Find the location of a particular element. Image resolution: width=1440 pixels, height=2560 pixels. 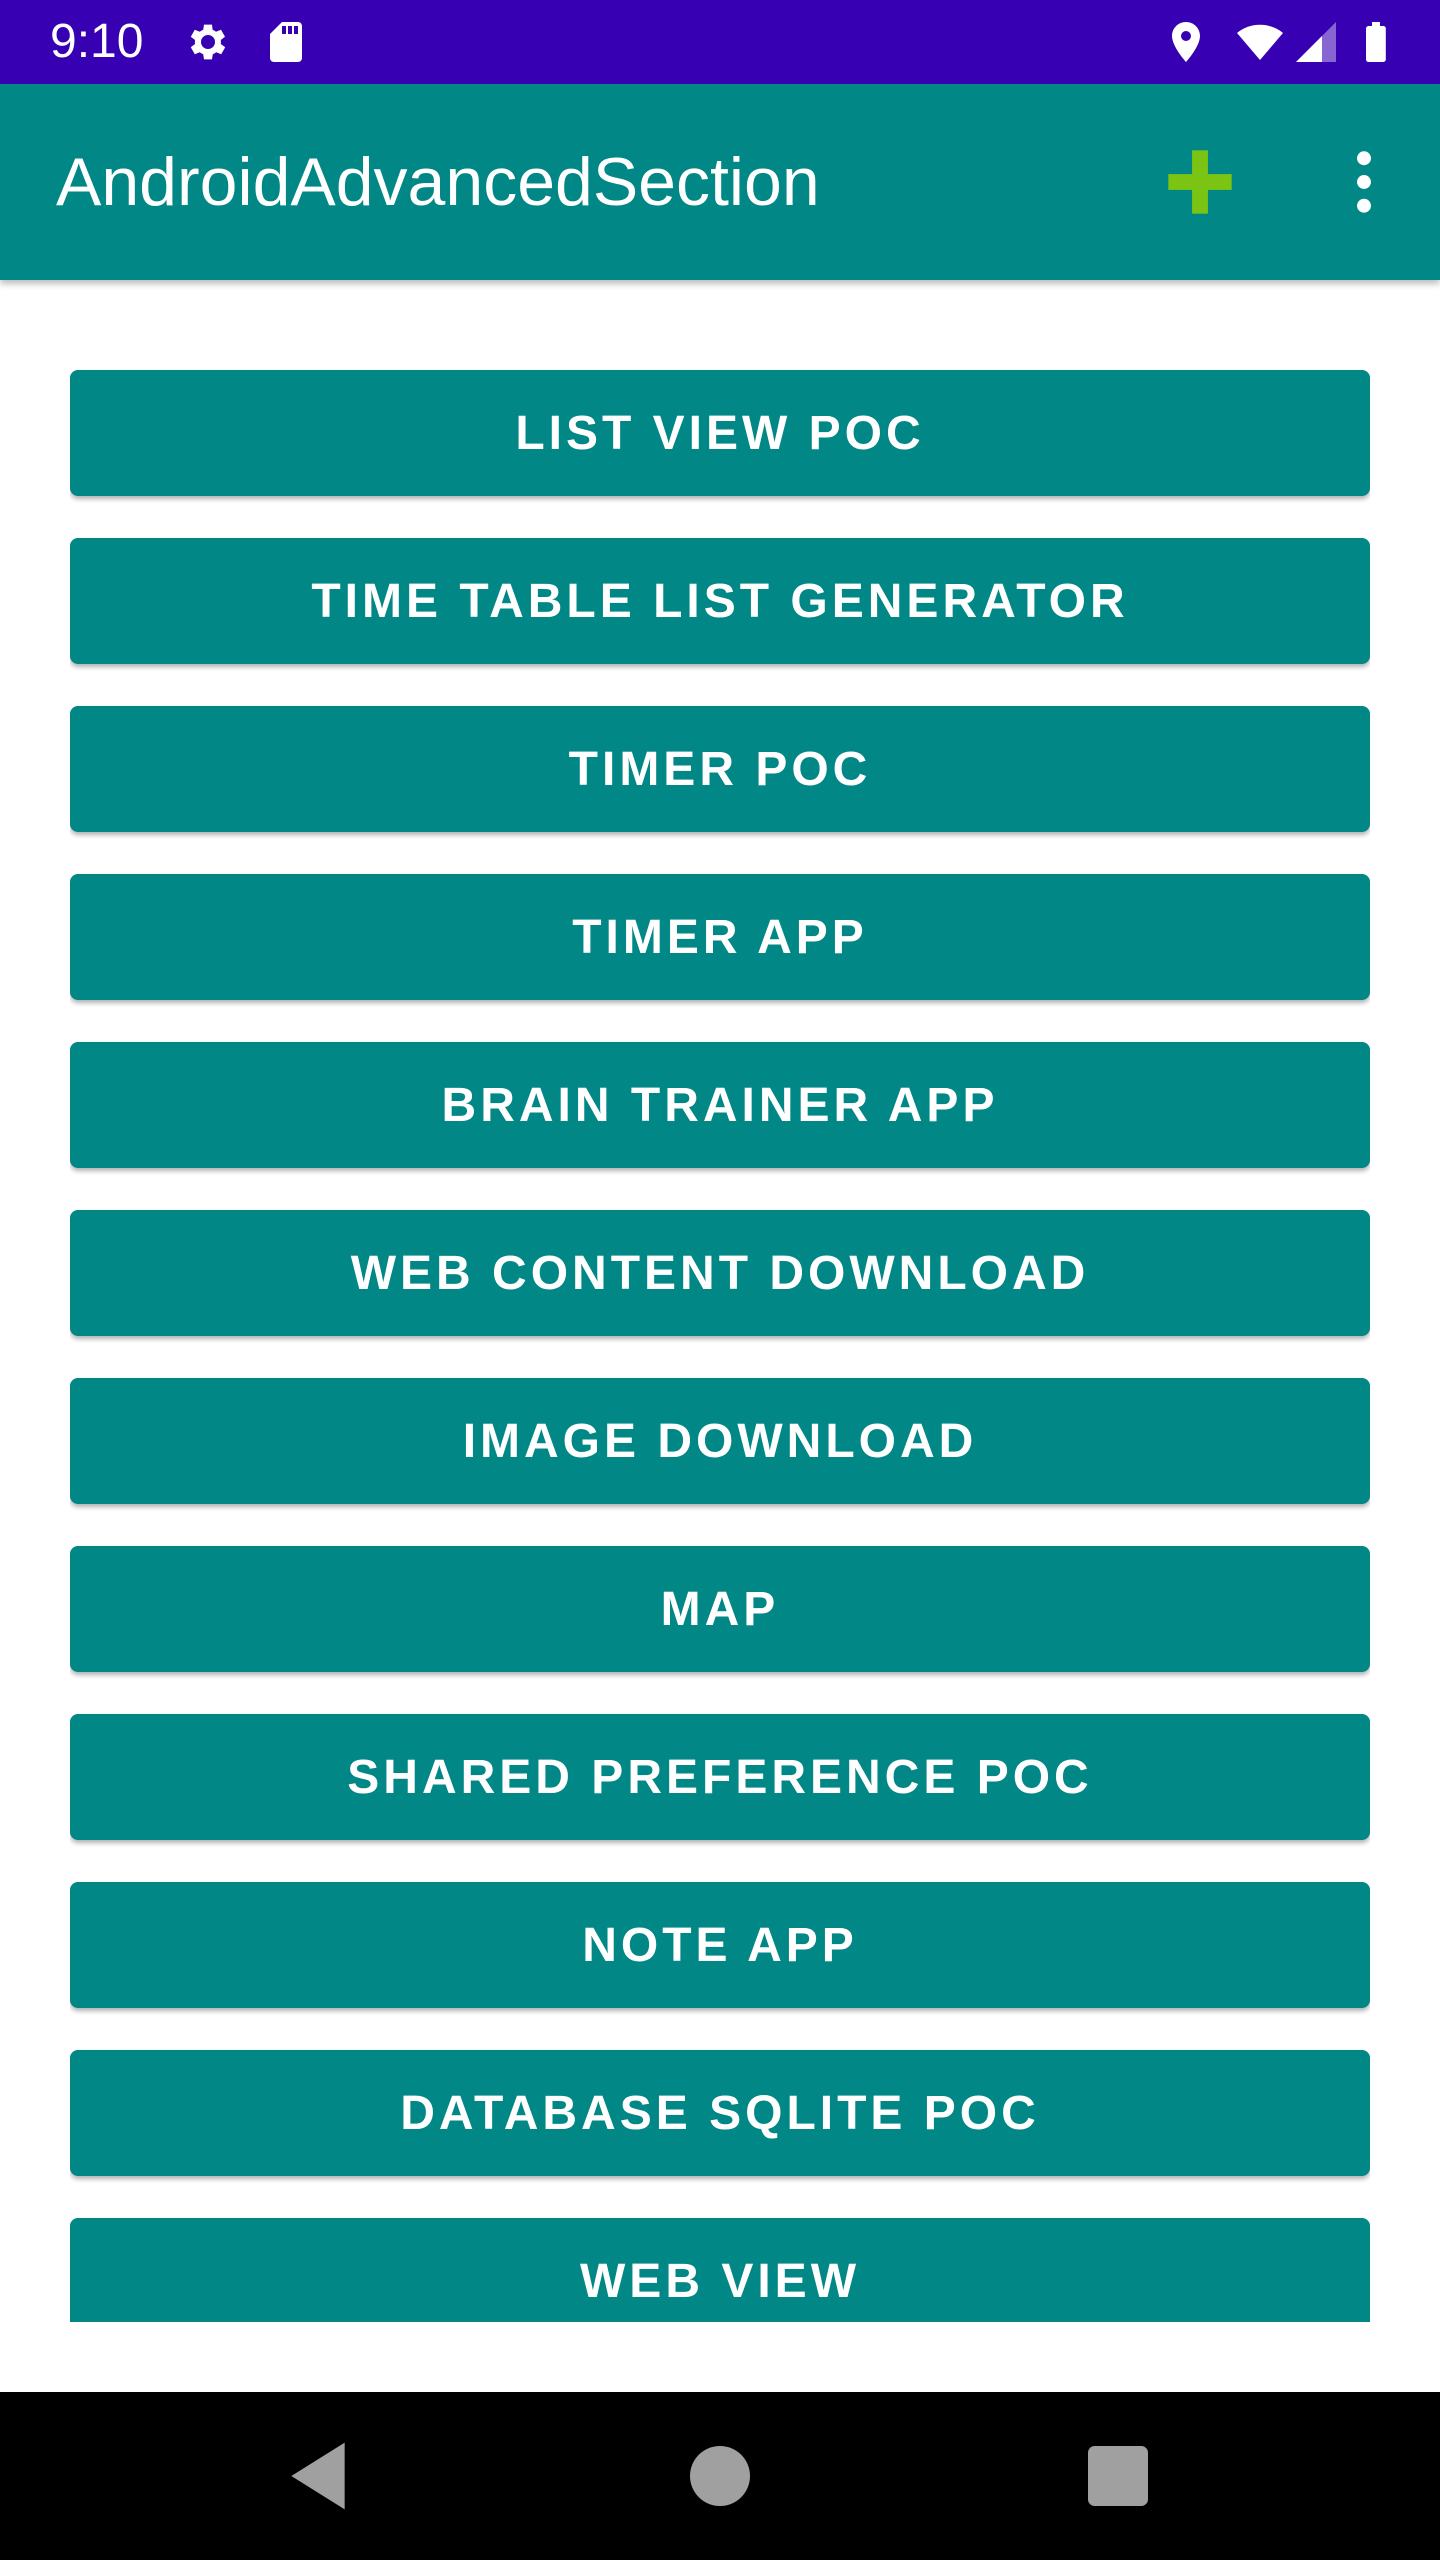

timer-app-button: TIMER APP is located at coordinates (720, 937).